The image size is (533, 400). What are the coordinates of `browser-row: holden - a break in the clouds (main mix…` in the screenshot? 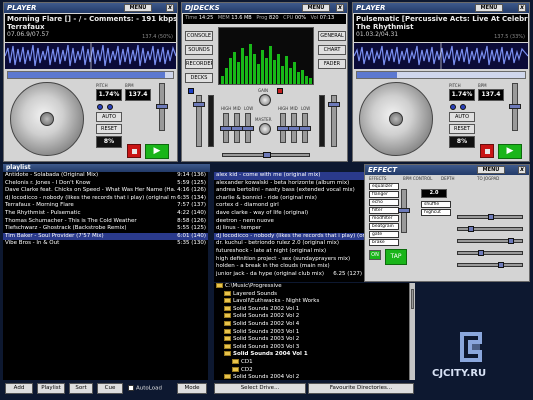 It's located at (289, 267).